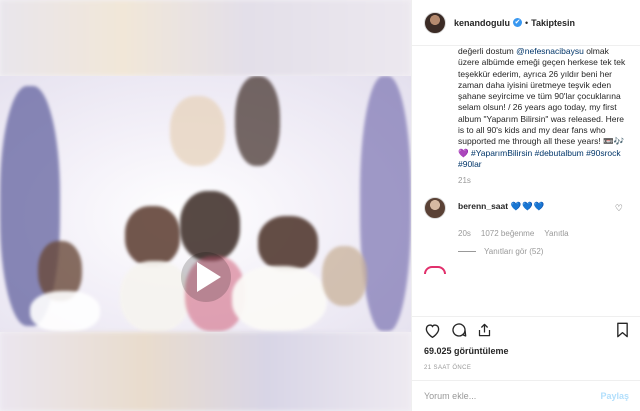  I want to click on comment-meta: 20s 1072 beğenme Yanıtla, so click(543, 233).